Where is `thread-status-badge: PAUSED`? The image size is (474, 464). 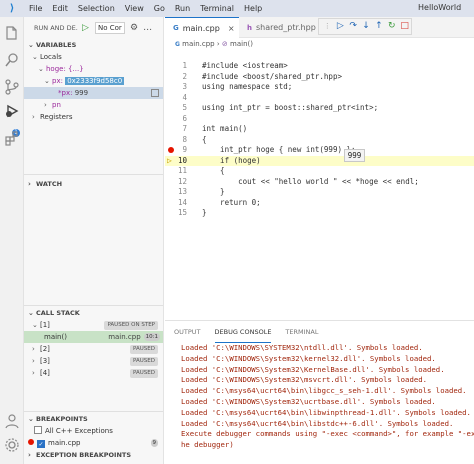 thread-status-badge: PAUSED is located at coordinates (144, 373).